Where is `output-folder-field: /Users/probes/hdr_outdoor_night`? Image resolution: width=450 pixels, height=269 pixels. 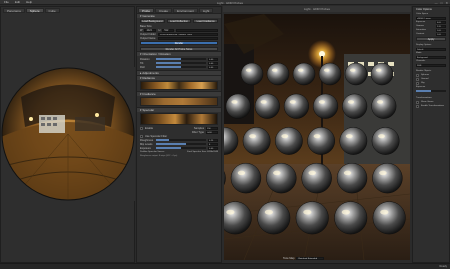
output-folder-field: /Users/probes/hdr_outdoor_night is located at coordinates (188, 34).